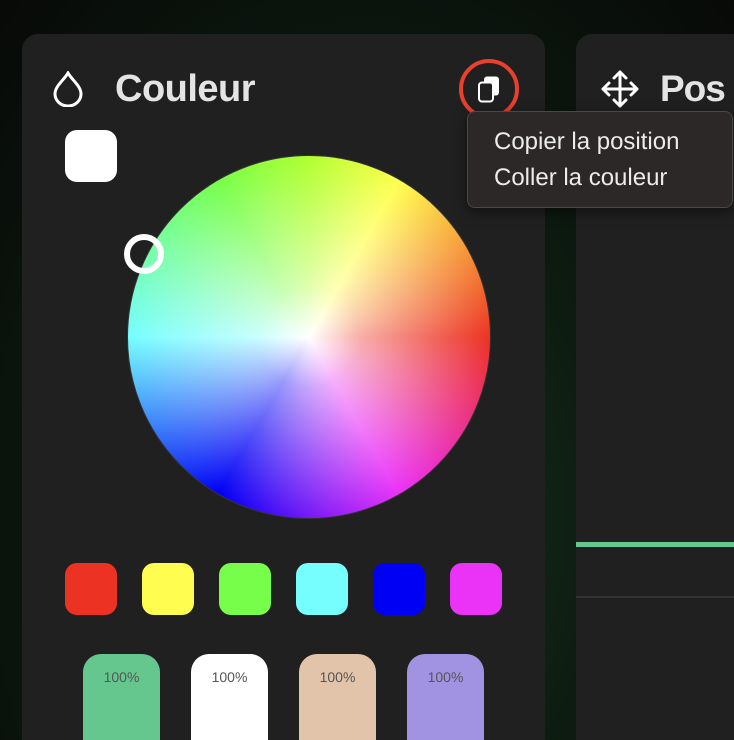 The image size is (734, 740). I want to click on panel-title: Couleur, so click(185, 89).